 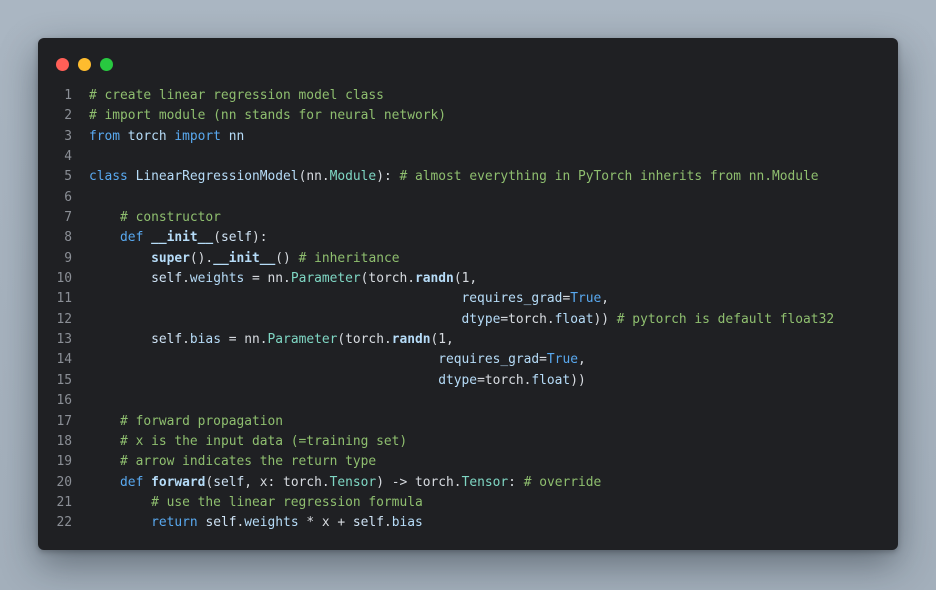 What do you see at coordinates (516, 482) in the screenshot?
I see `code-token: :` at bounding box center [516, 482].